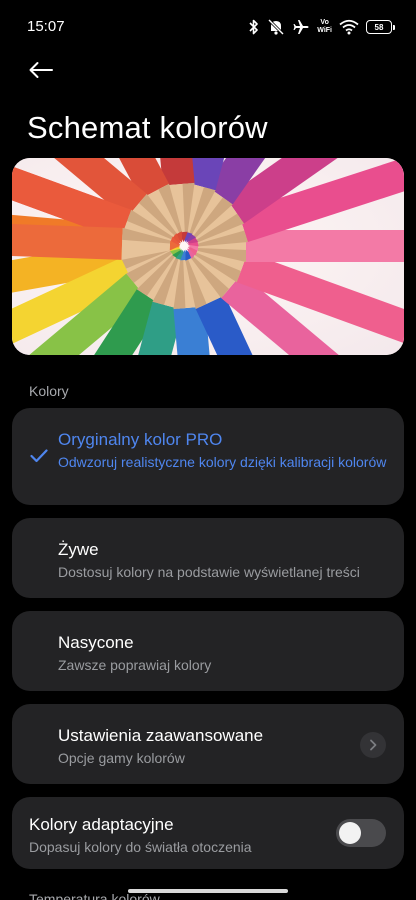 The height and width of the screenshot is (900, 416). Describe the element at coordinates (39, 458) in the screenshot. I see `checkmark-icon` at that location.